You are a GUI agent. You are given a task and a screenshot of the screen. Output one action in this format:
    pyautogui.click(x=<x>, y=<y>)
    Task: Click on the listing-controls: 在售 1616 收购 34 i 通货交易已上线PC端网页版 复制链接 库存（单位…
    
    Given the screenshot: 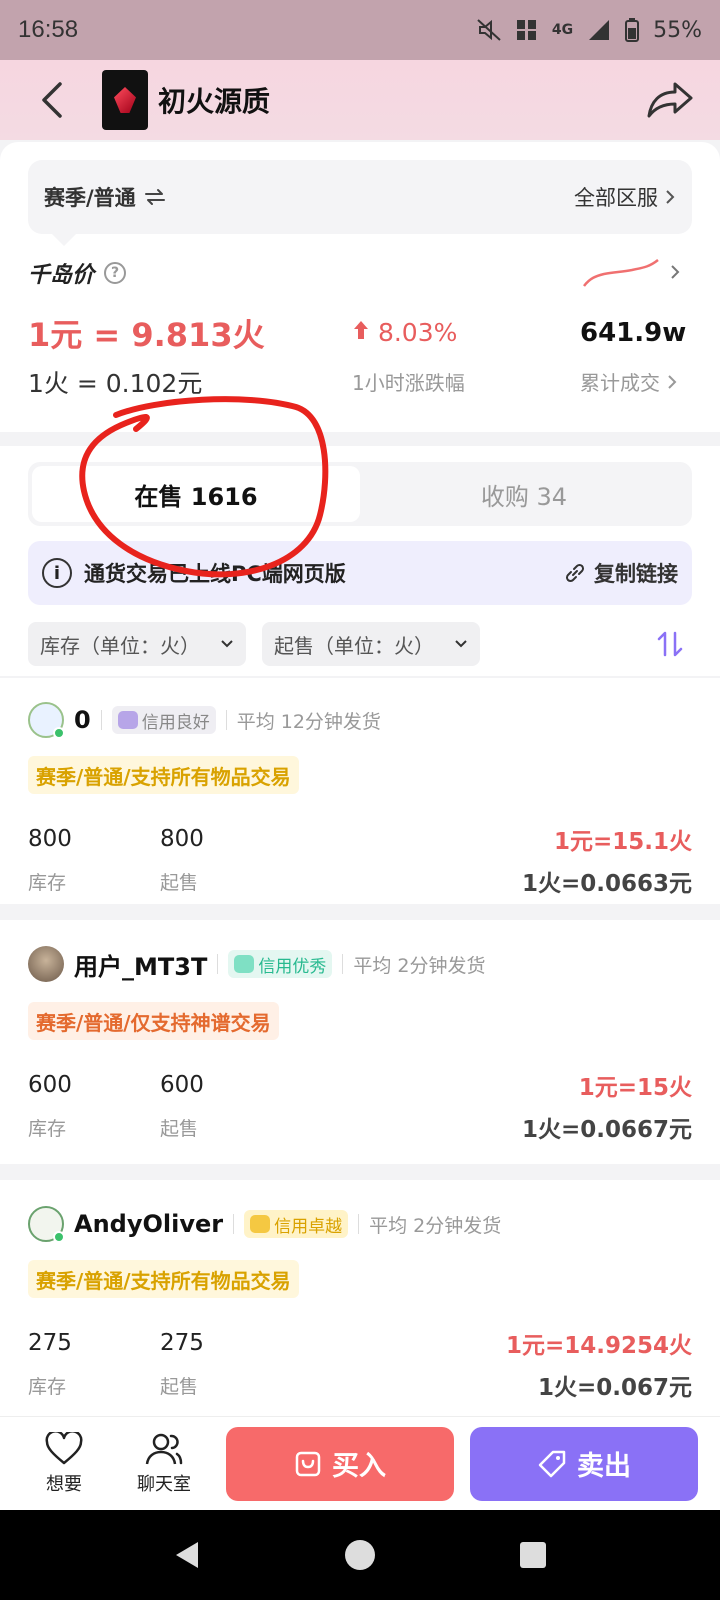 What is the action you would take?
    pyautogui.click(x=360, y=561)
    